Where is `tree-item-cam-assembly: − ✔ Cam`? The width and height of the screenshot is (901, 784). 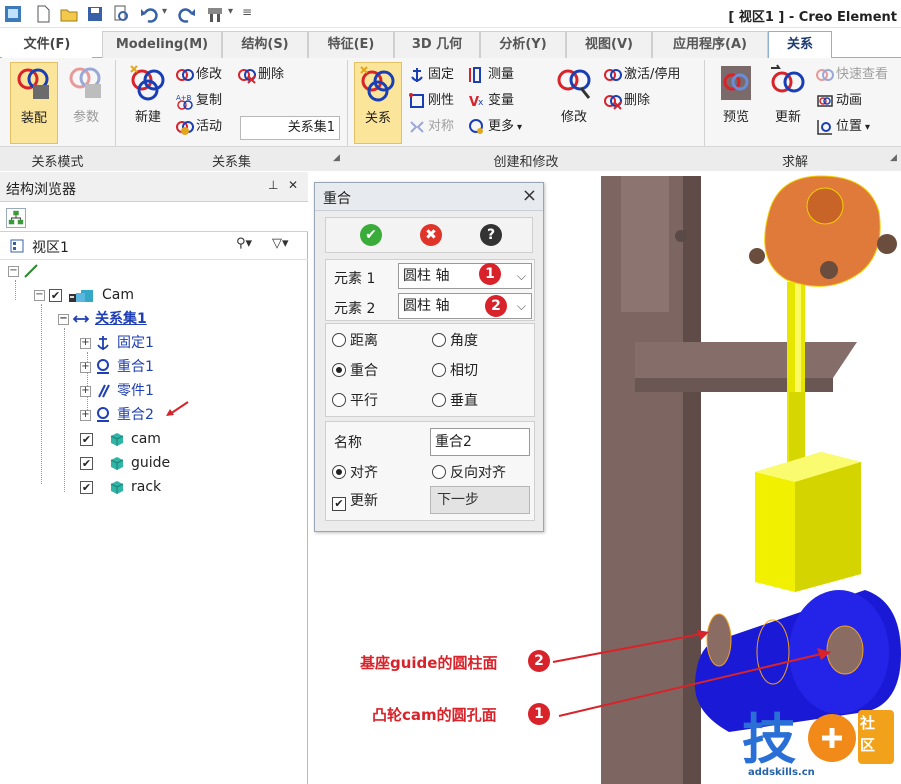
tree-item-cam-assembly: − ✔ Cam is located at coordinates (84, 295).